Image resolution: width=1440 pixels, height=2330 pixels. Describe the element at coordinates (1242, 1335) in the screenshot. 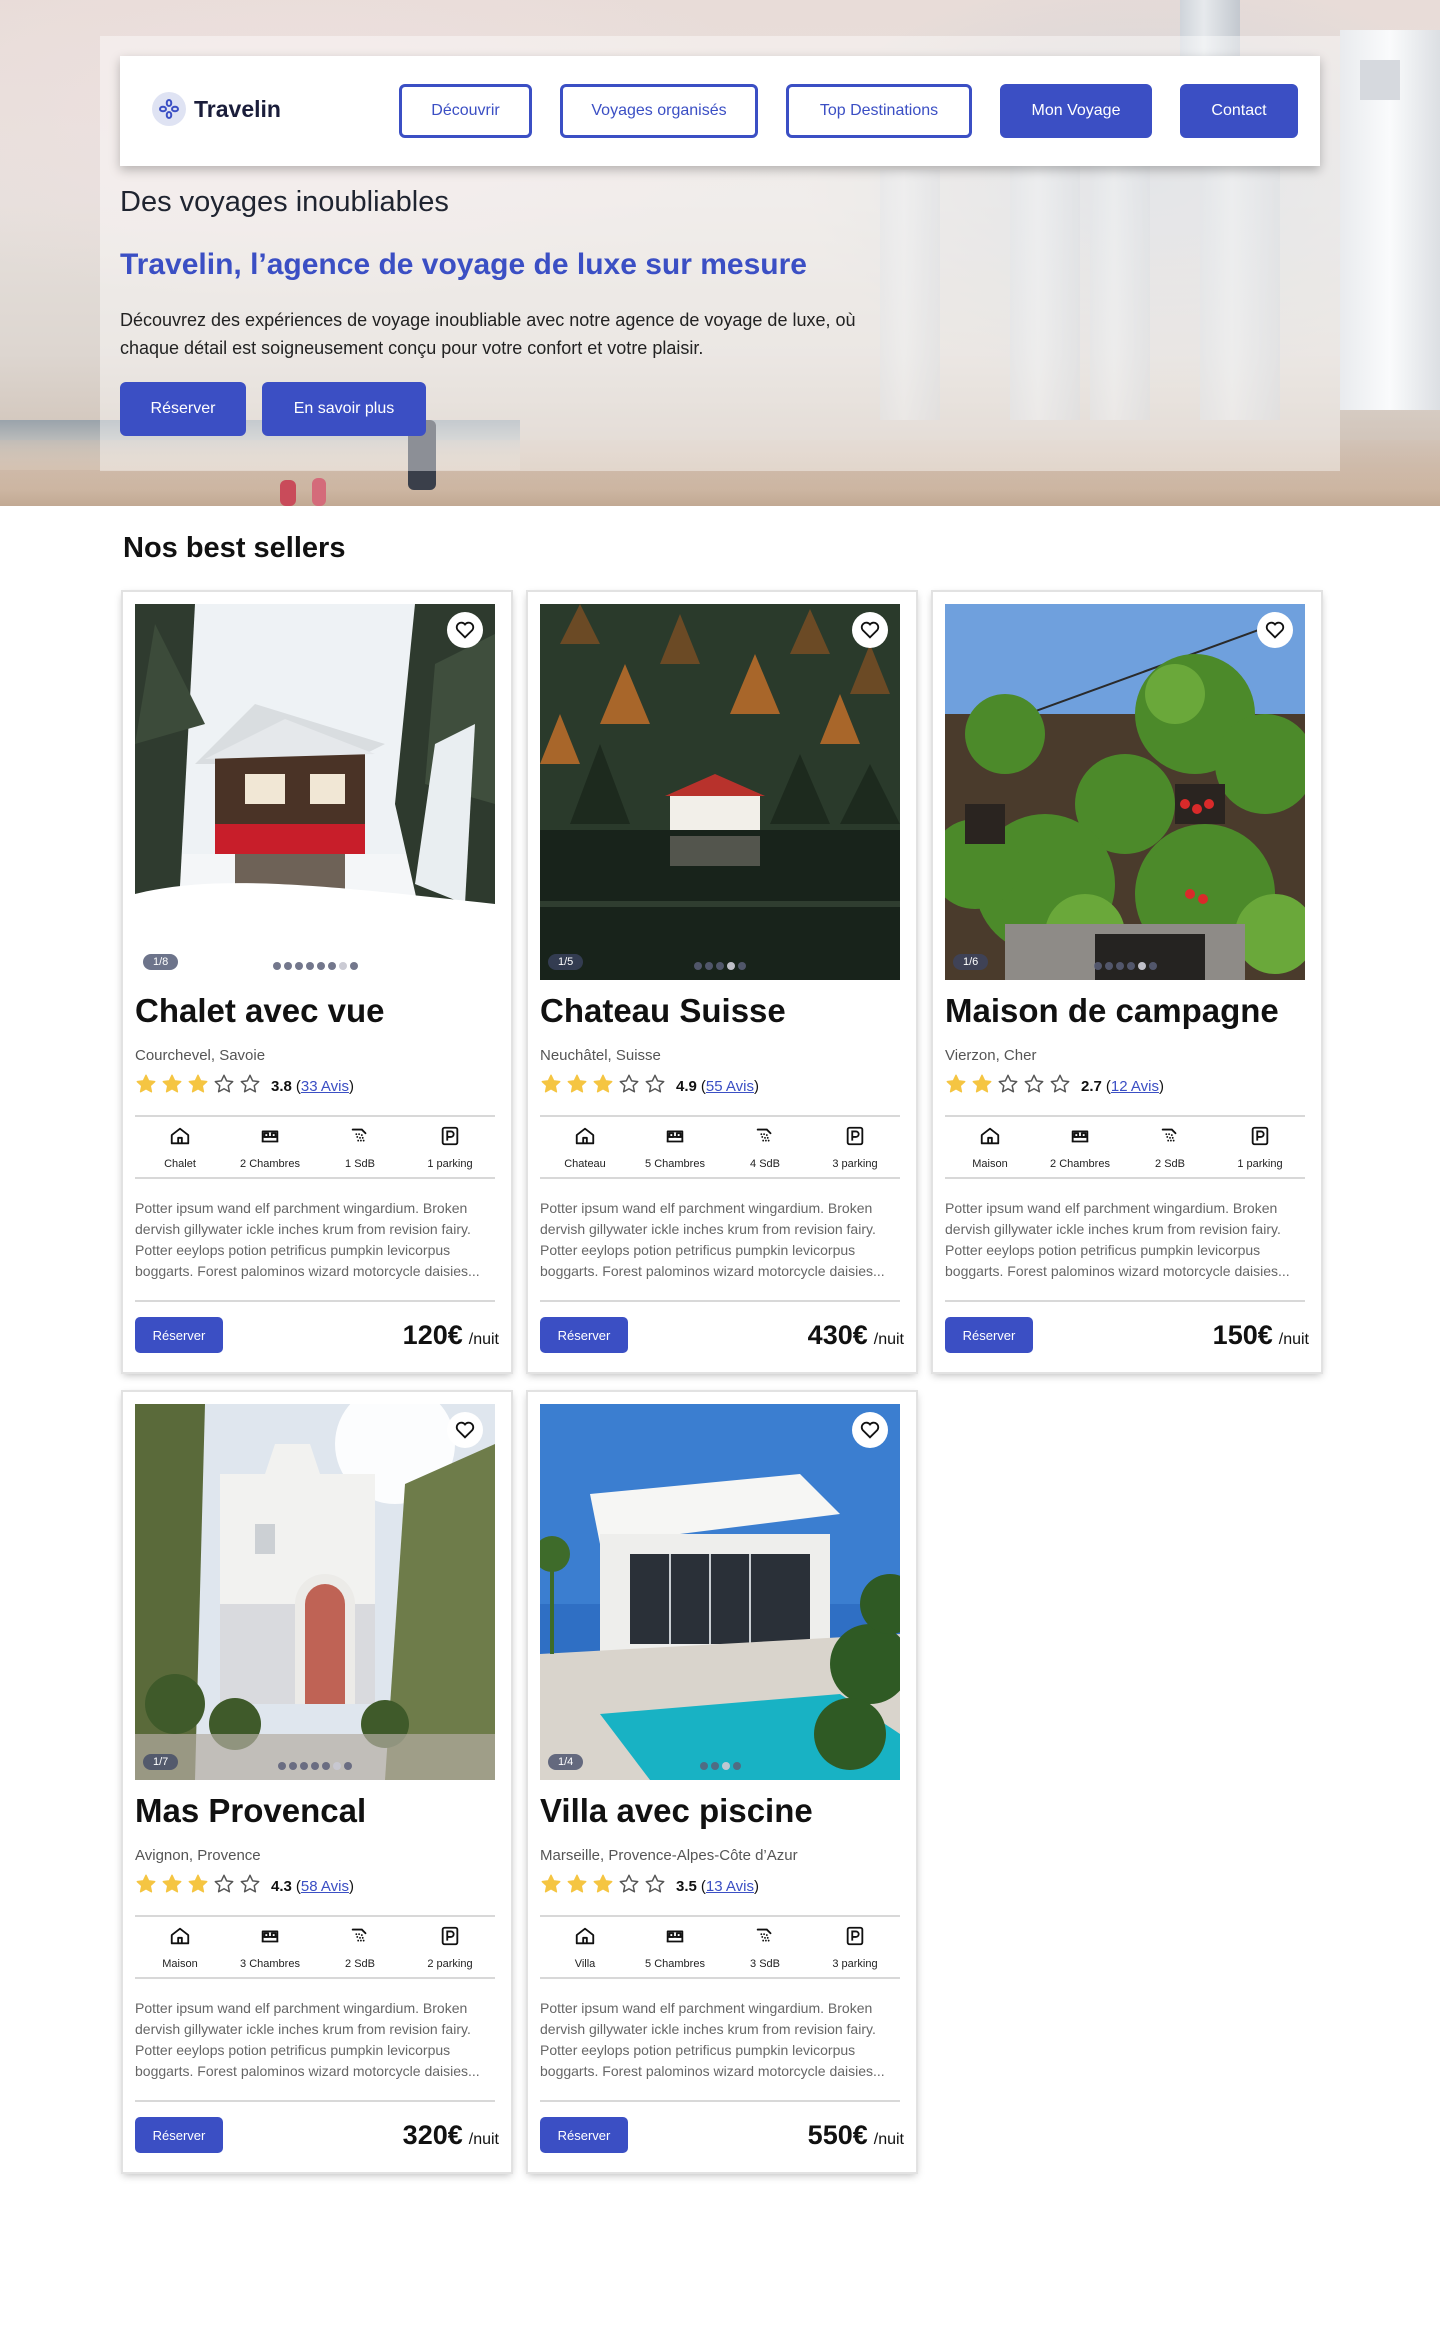

I see `price-amount: 150€` at that location.